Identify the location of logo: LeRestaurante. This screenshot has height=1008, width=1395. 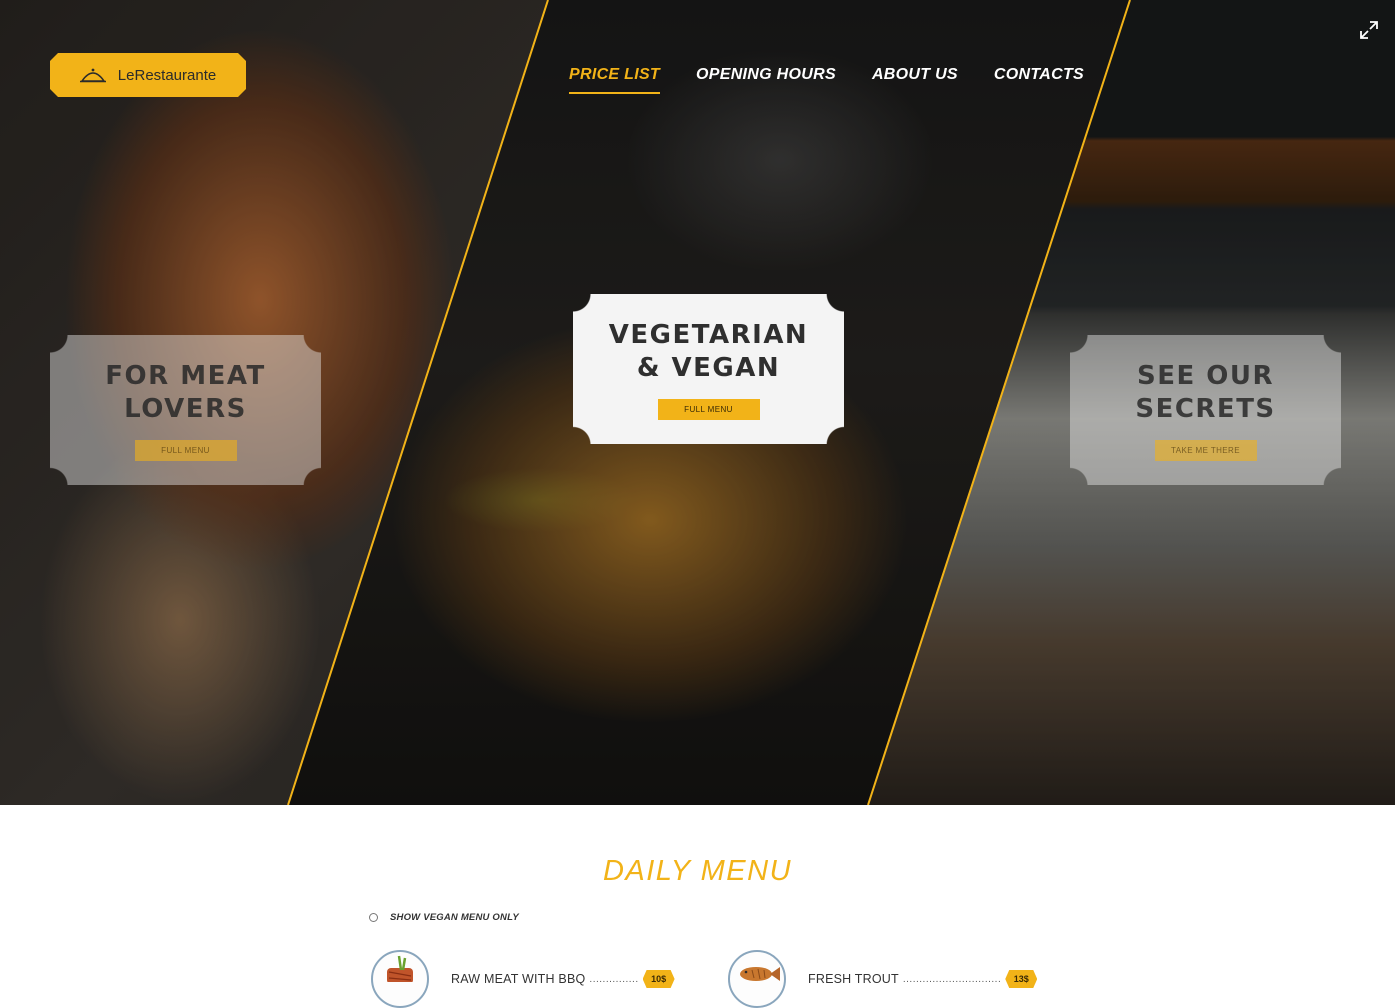
(148, 75).